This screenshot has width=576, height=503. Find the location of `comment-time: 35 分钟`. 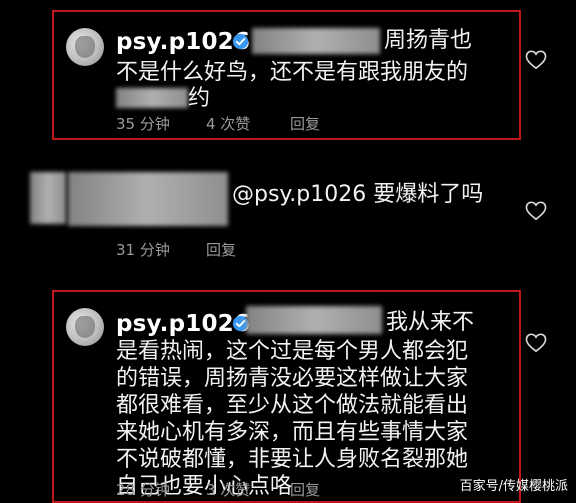

comment-time: 35 分钟 is located at coordinates (143, 124).